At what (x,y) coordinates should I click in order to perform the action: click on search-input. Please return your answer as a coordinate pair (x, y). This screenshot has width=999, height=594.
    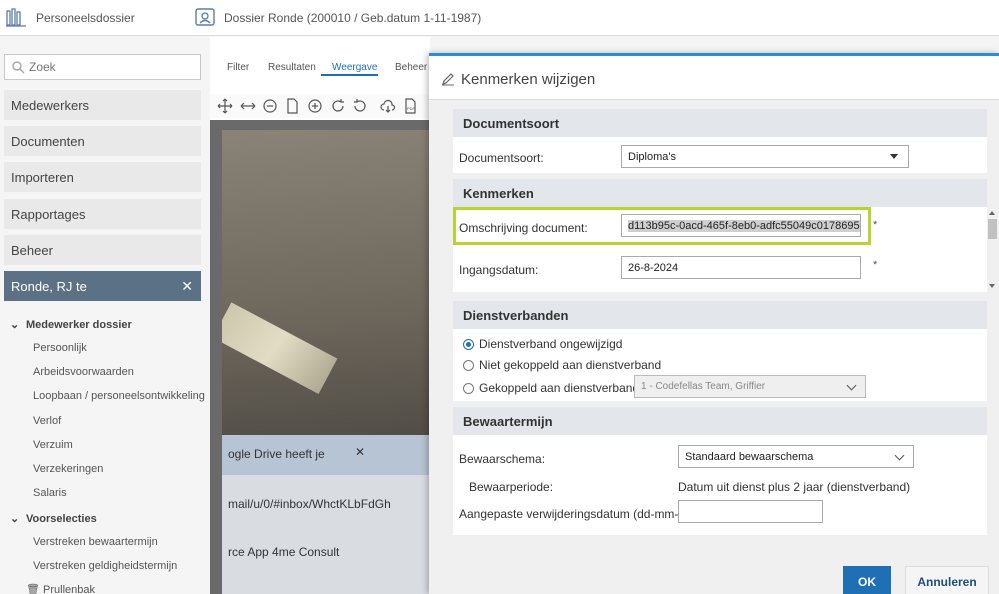
    Looking at the image, I should click on (109, 67).